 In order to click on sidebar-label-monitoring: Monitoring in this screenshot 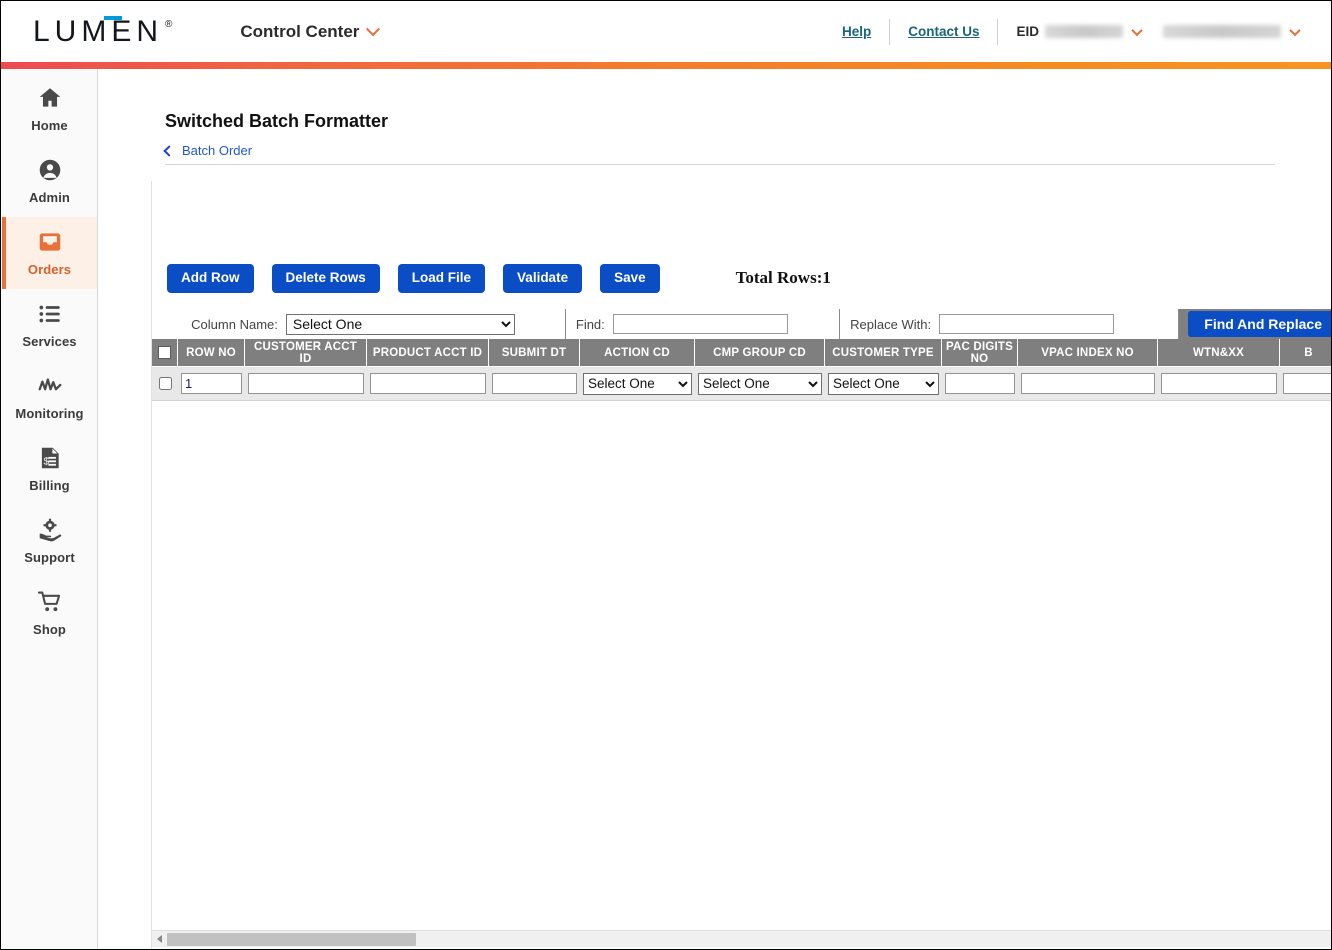, I will do `click(49, 413)`.